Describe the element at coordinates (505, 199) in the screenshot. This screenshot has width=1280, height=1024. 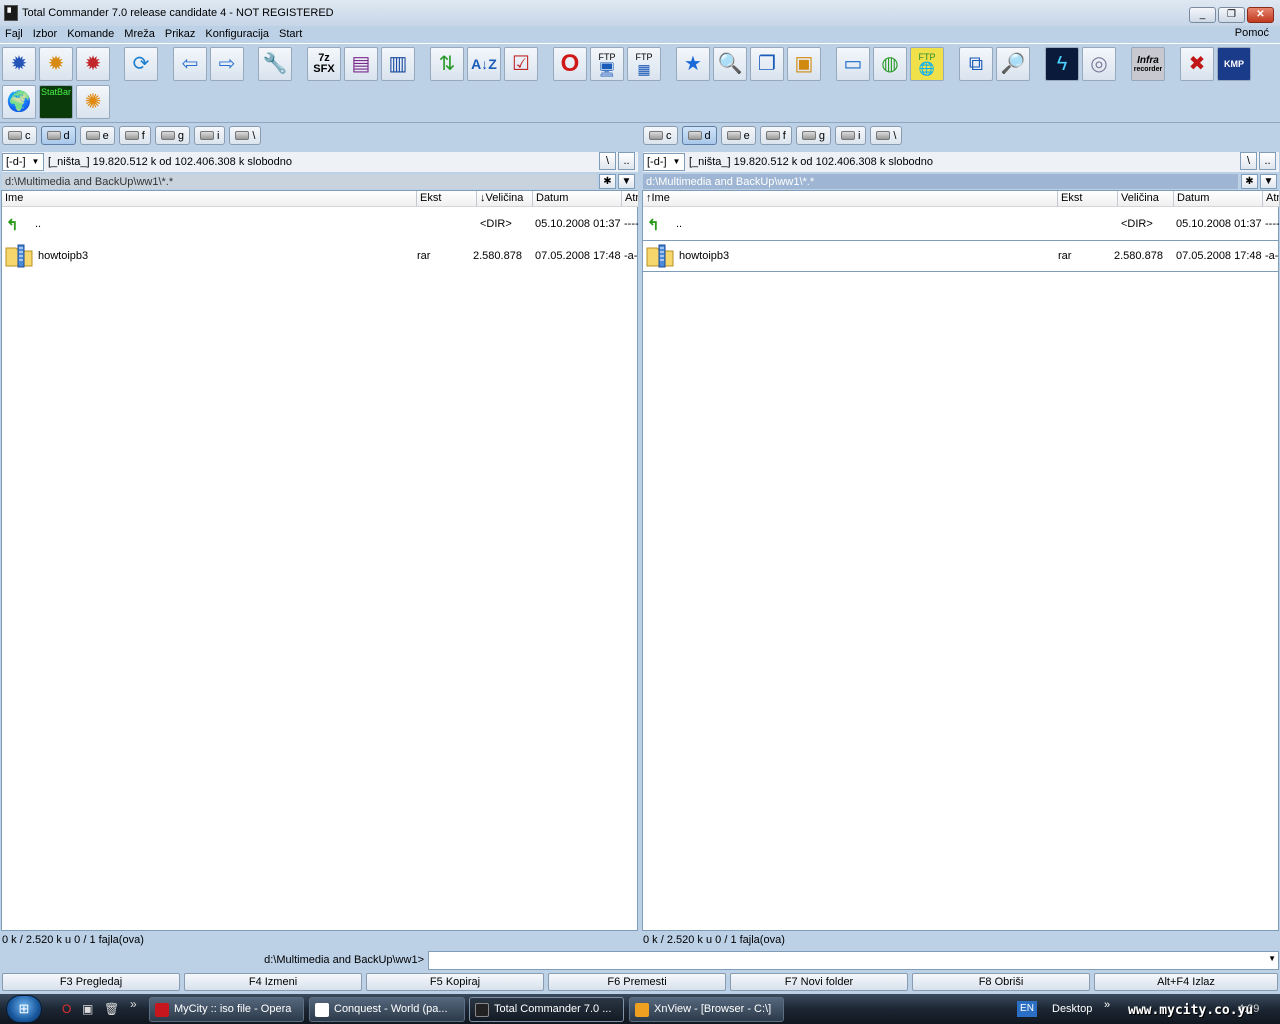
I see `left-col-size: ↓Veličina` at that location.